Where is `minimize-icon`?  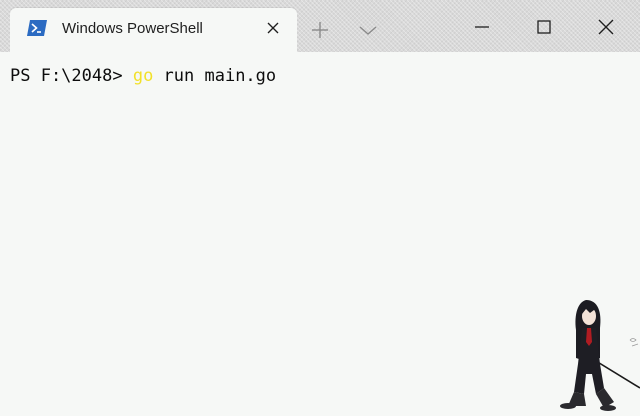 minimize-icon is located at coordinates (482, 27).